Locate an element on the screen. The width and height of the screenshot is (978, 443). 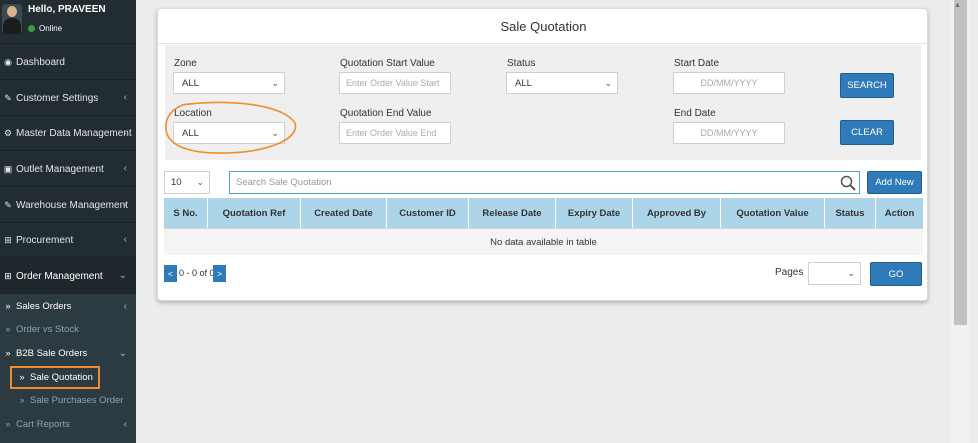
submenu-item-sales-orders: » Sales Orders ‹ is located at coordinates (68, 306).